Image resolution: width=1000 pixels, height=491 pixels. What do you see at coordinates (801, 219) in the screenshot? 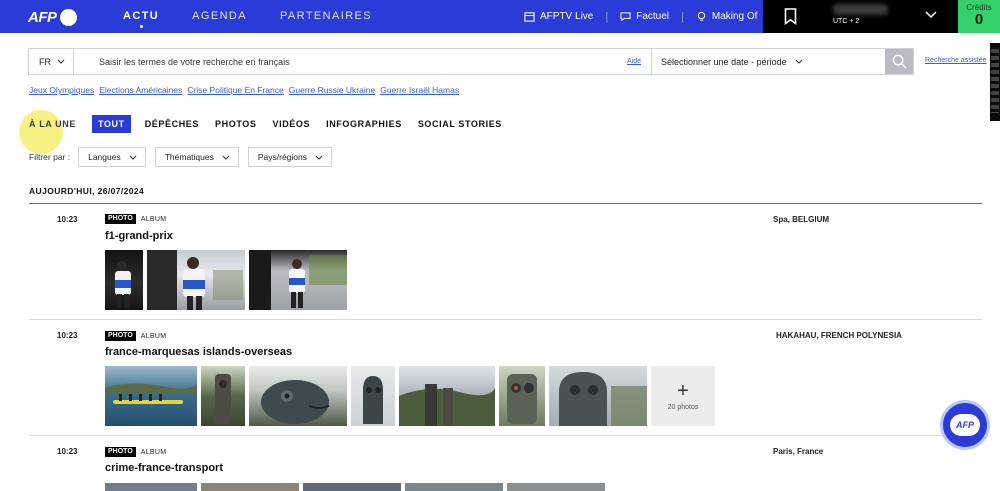
I see `item-location: Spa, BELGIUM` at bounding box center [801, 219].